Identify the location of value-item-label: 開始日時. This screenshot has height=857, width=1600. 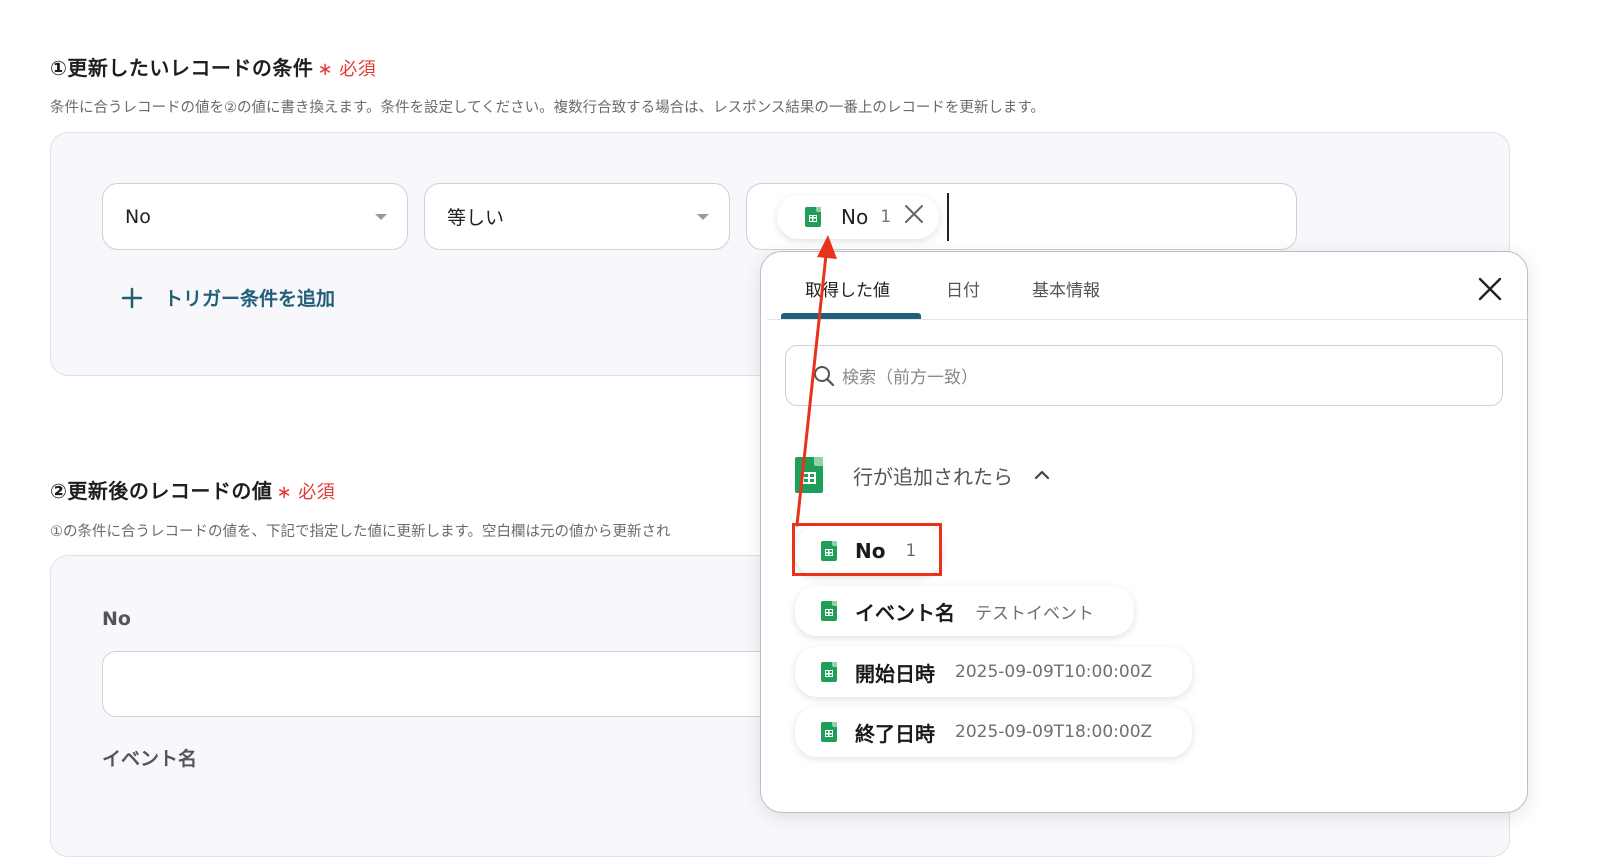
(895, 673).